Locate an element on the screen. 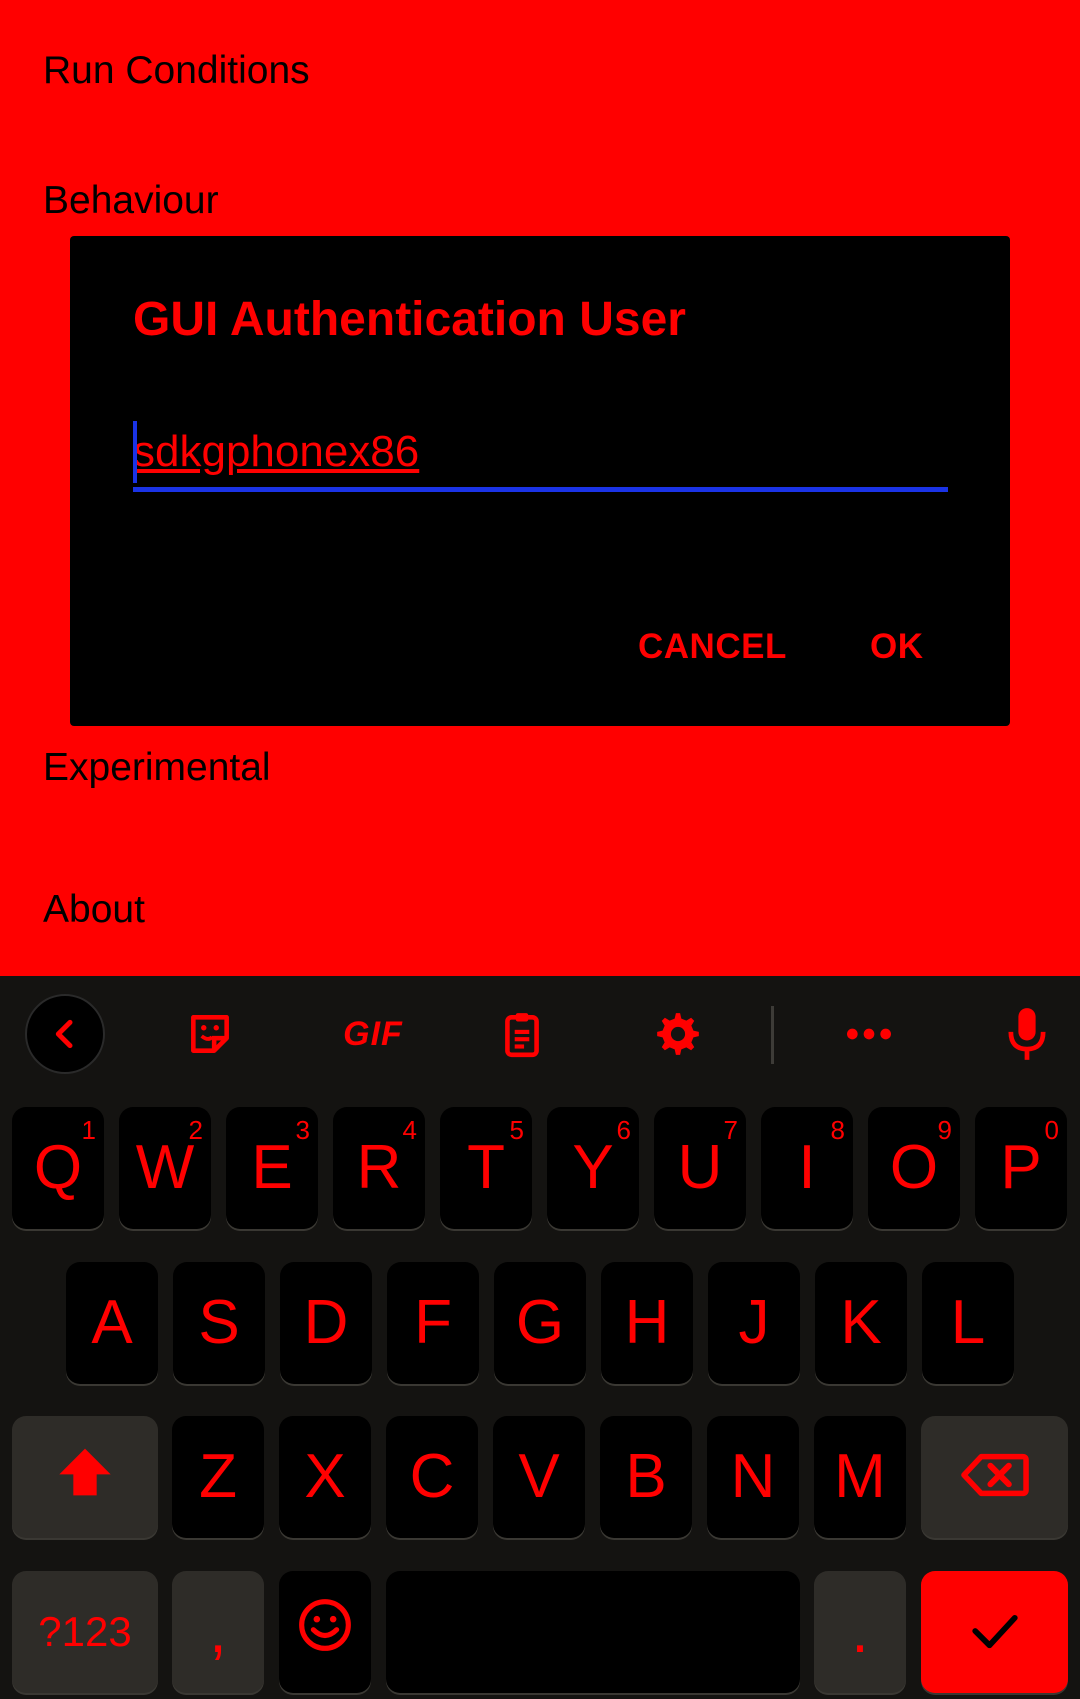 The height and width of the screenshot is (1699, 1080). key-label: D is located at coordinates (326, 1322).